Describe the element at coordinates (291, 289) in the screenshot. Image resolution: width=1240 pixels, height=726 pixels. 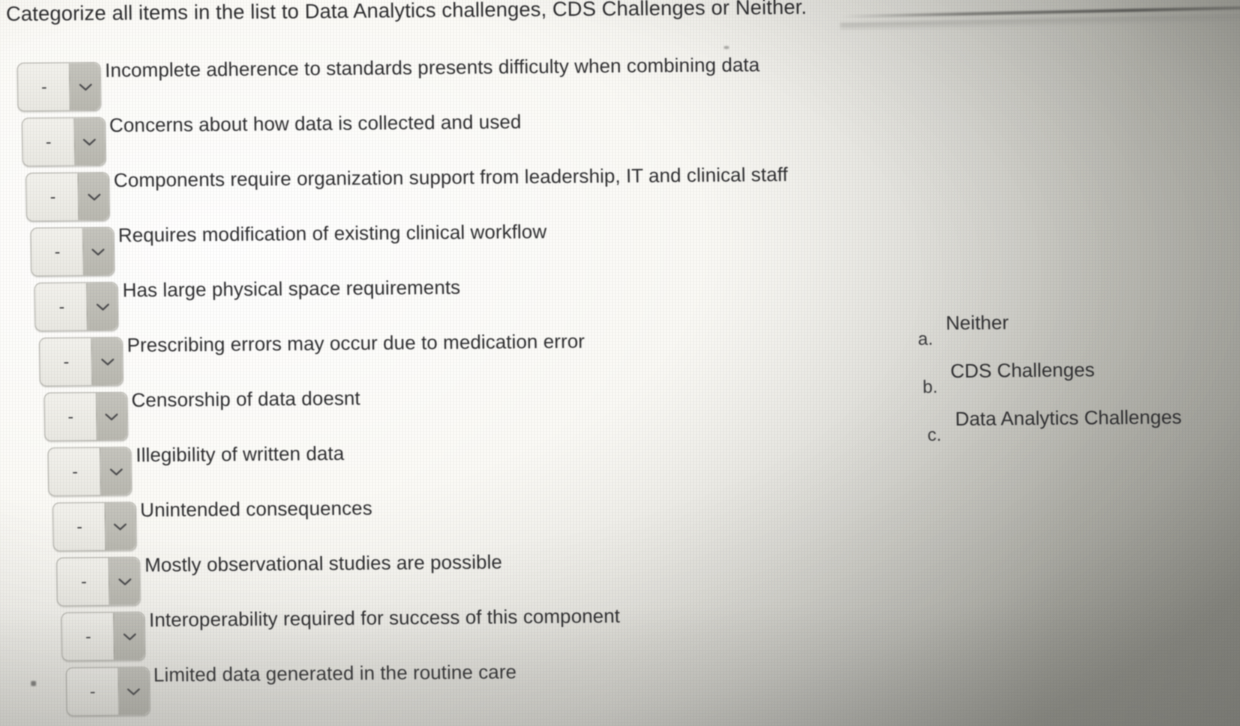
I see `list-item-label: Has large physical space requirements` at that location.